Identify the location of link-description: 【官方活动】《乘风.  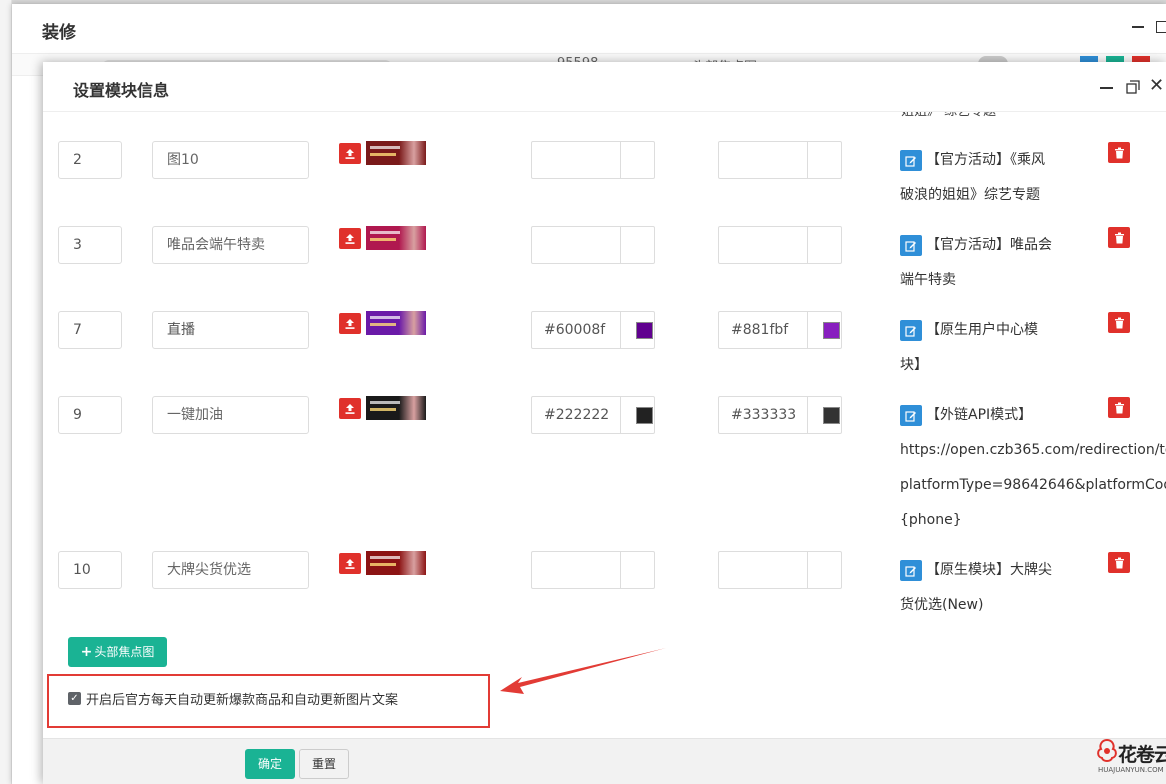
(985, 160).